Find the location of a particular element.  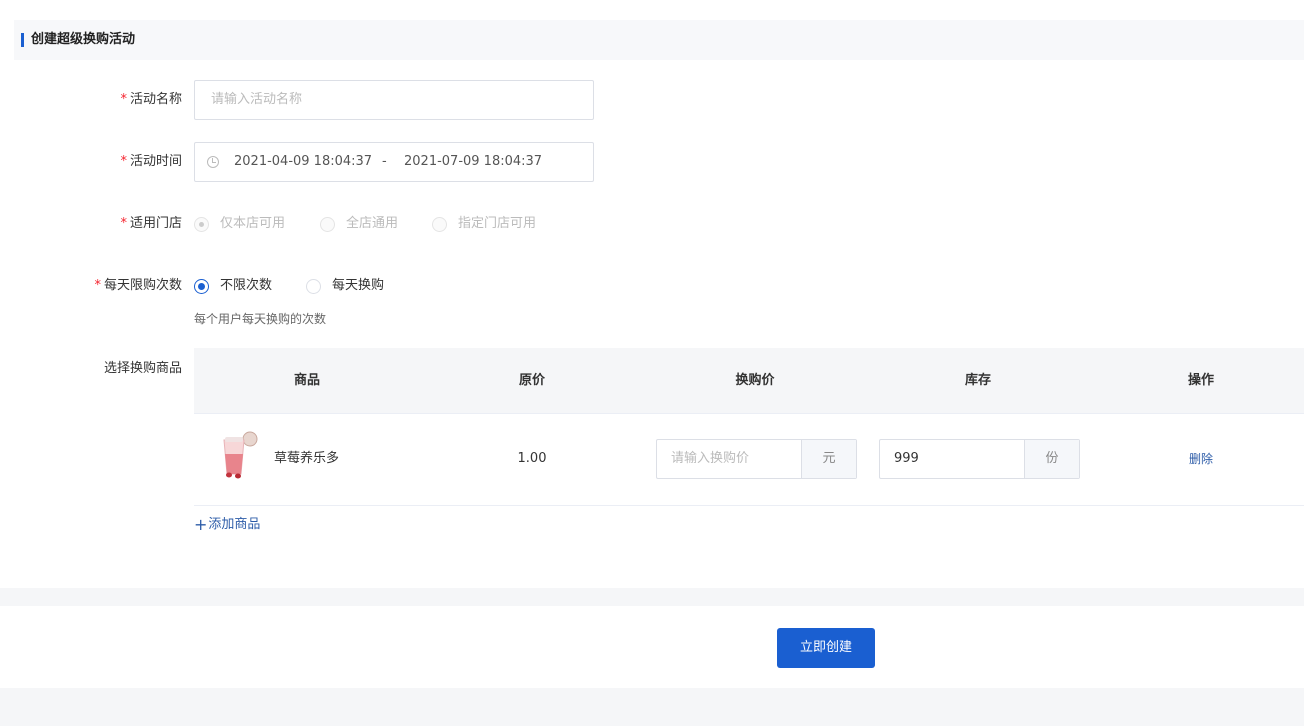

page-title: 创建超级换购活动 is located at coordinates (83, 39).